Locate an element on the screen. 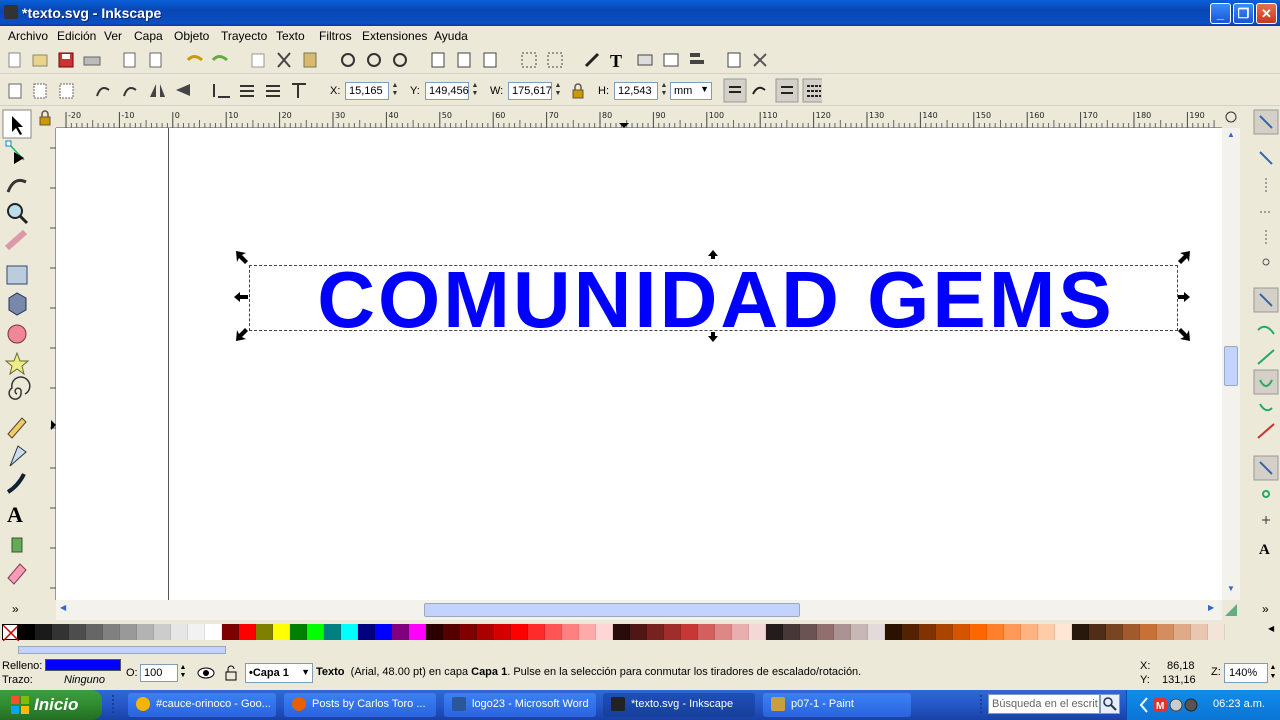 This screenshot has height=720, width=1280. menu-ver: Ver is located at coordinates (113, 36).